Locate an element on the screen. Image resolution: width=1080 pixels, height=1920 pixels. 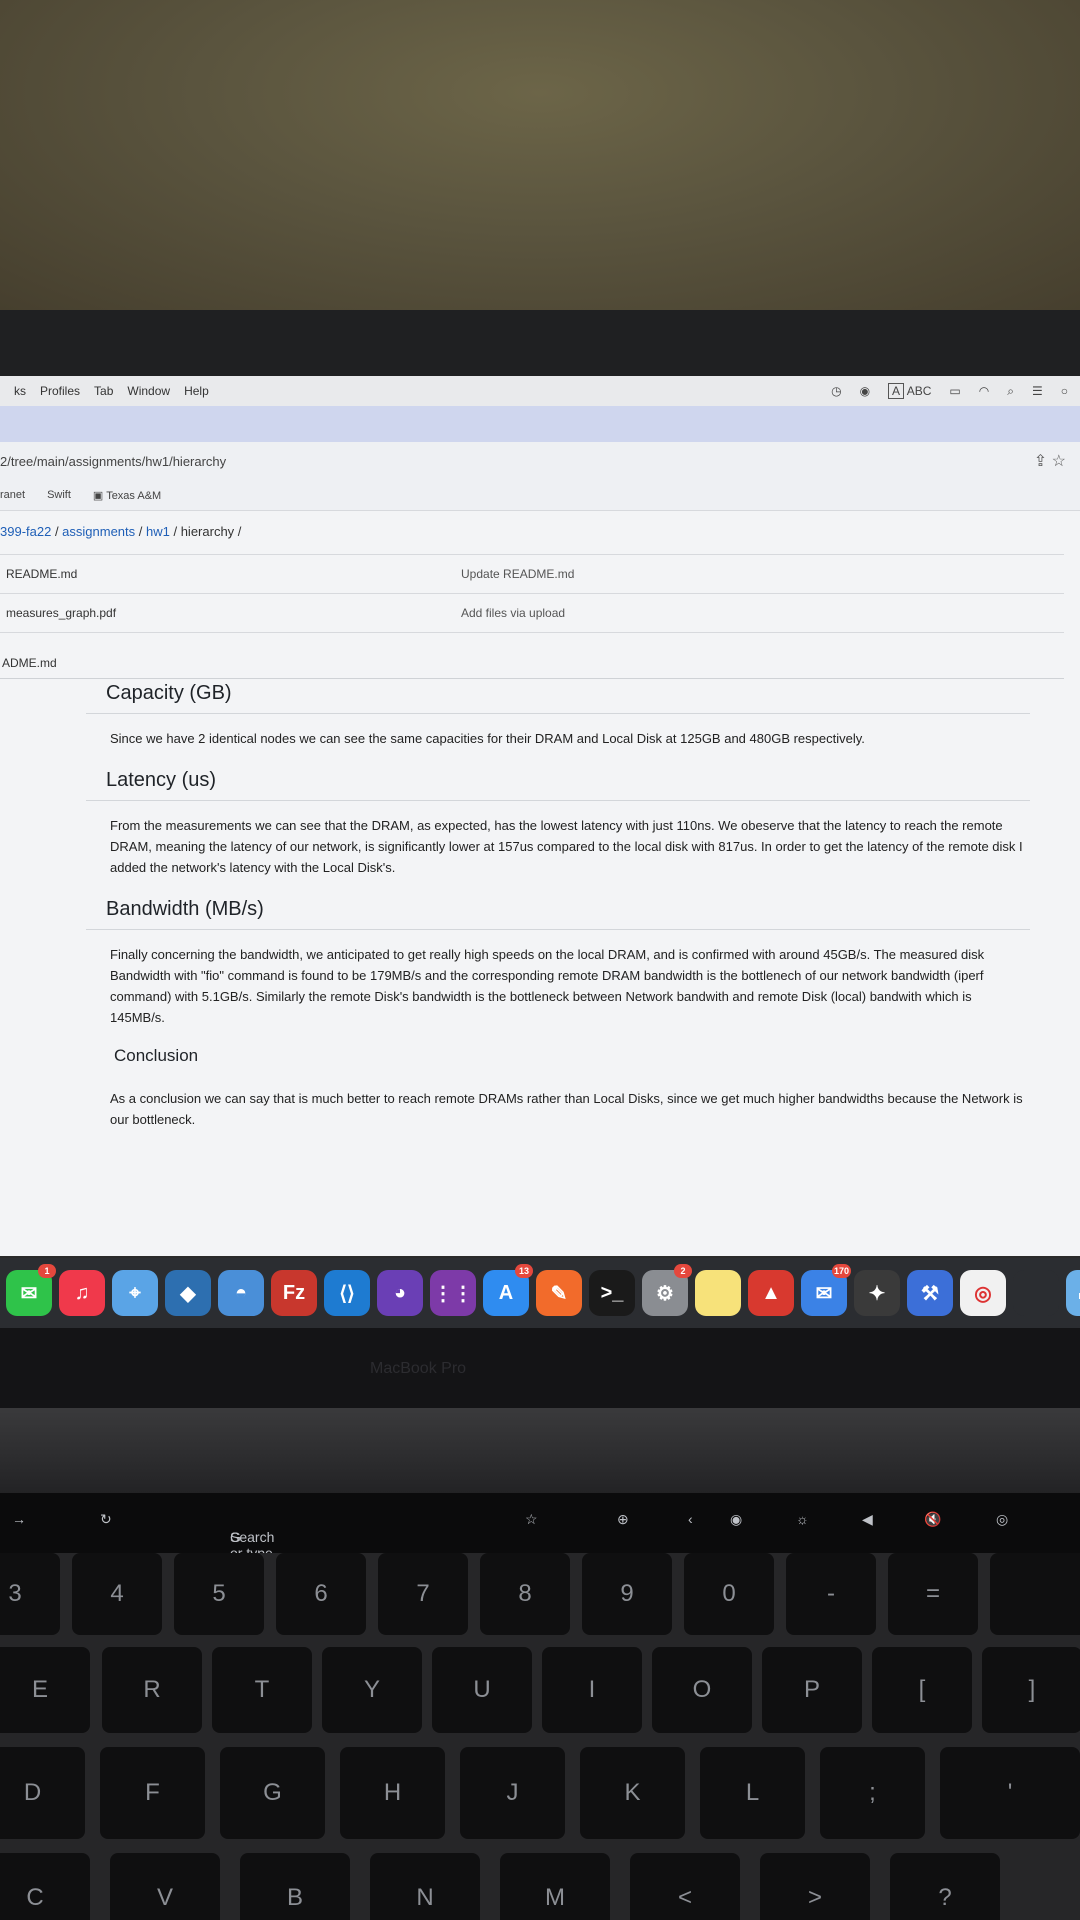
menu-item-window: Window is located at coordinates (148, 391).